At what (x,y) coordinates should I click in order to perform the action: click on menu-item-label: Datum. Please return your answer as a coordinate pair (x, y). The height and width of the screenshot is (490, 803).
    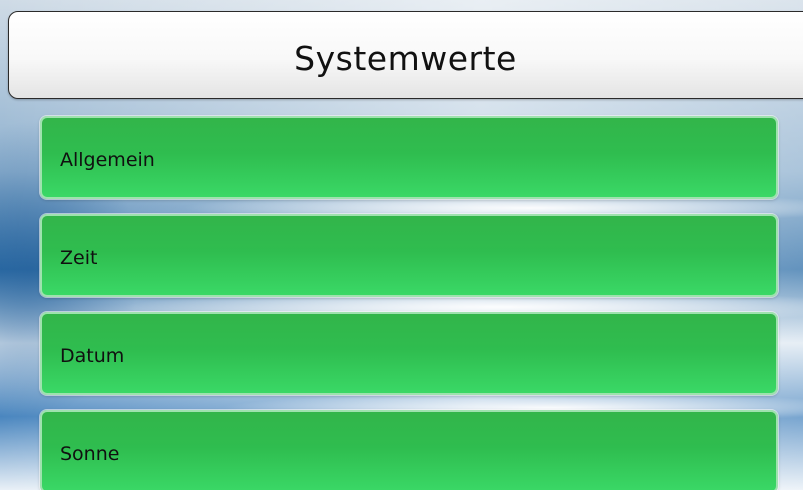
    Looking at the image, I should click on (92, 356).